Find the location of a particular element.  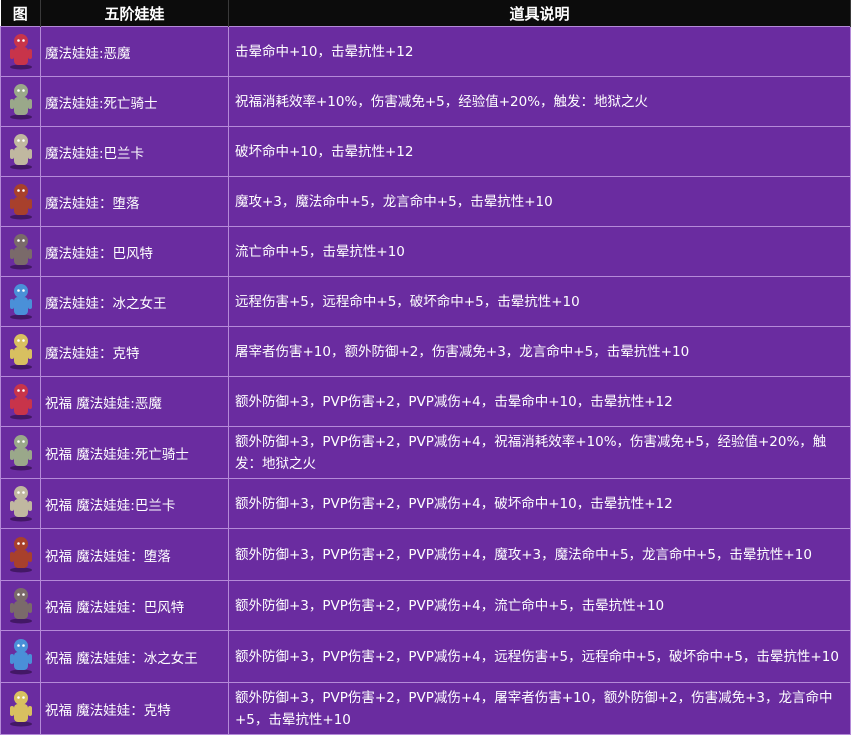

doll-name: 魔法娃娃:巴兰卡 is located at coordinates (134, 151).